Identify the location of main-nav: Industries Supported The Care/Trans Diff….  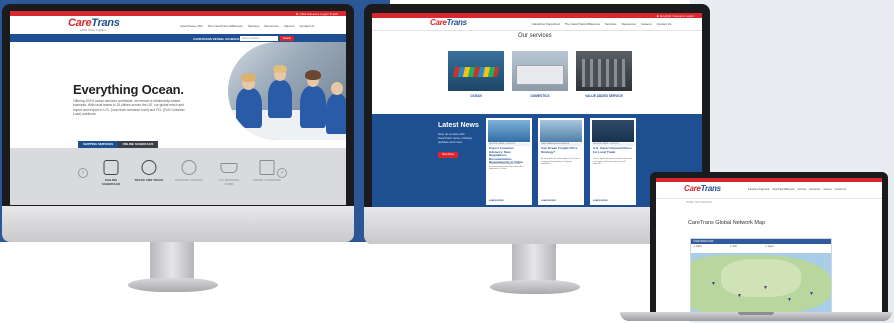
(601, 24).